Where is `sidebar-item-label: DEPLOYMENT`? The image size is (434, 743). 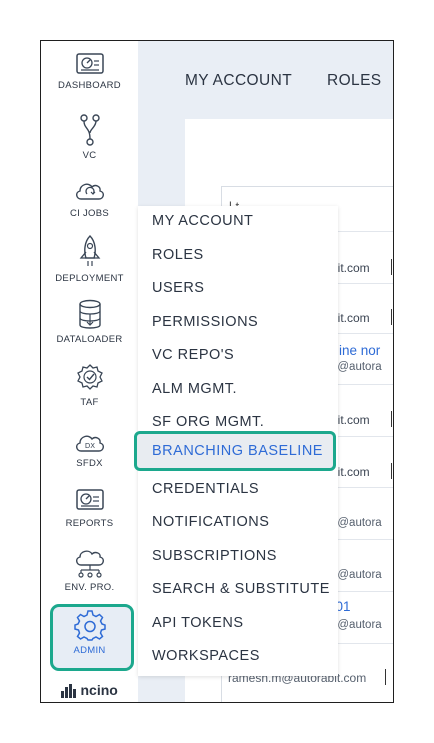 sidebar-item-label: DEPLOYMENT is located at coordinates (89, 278).